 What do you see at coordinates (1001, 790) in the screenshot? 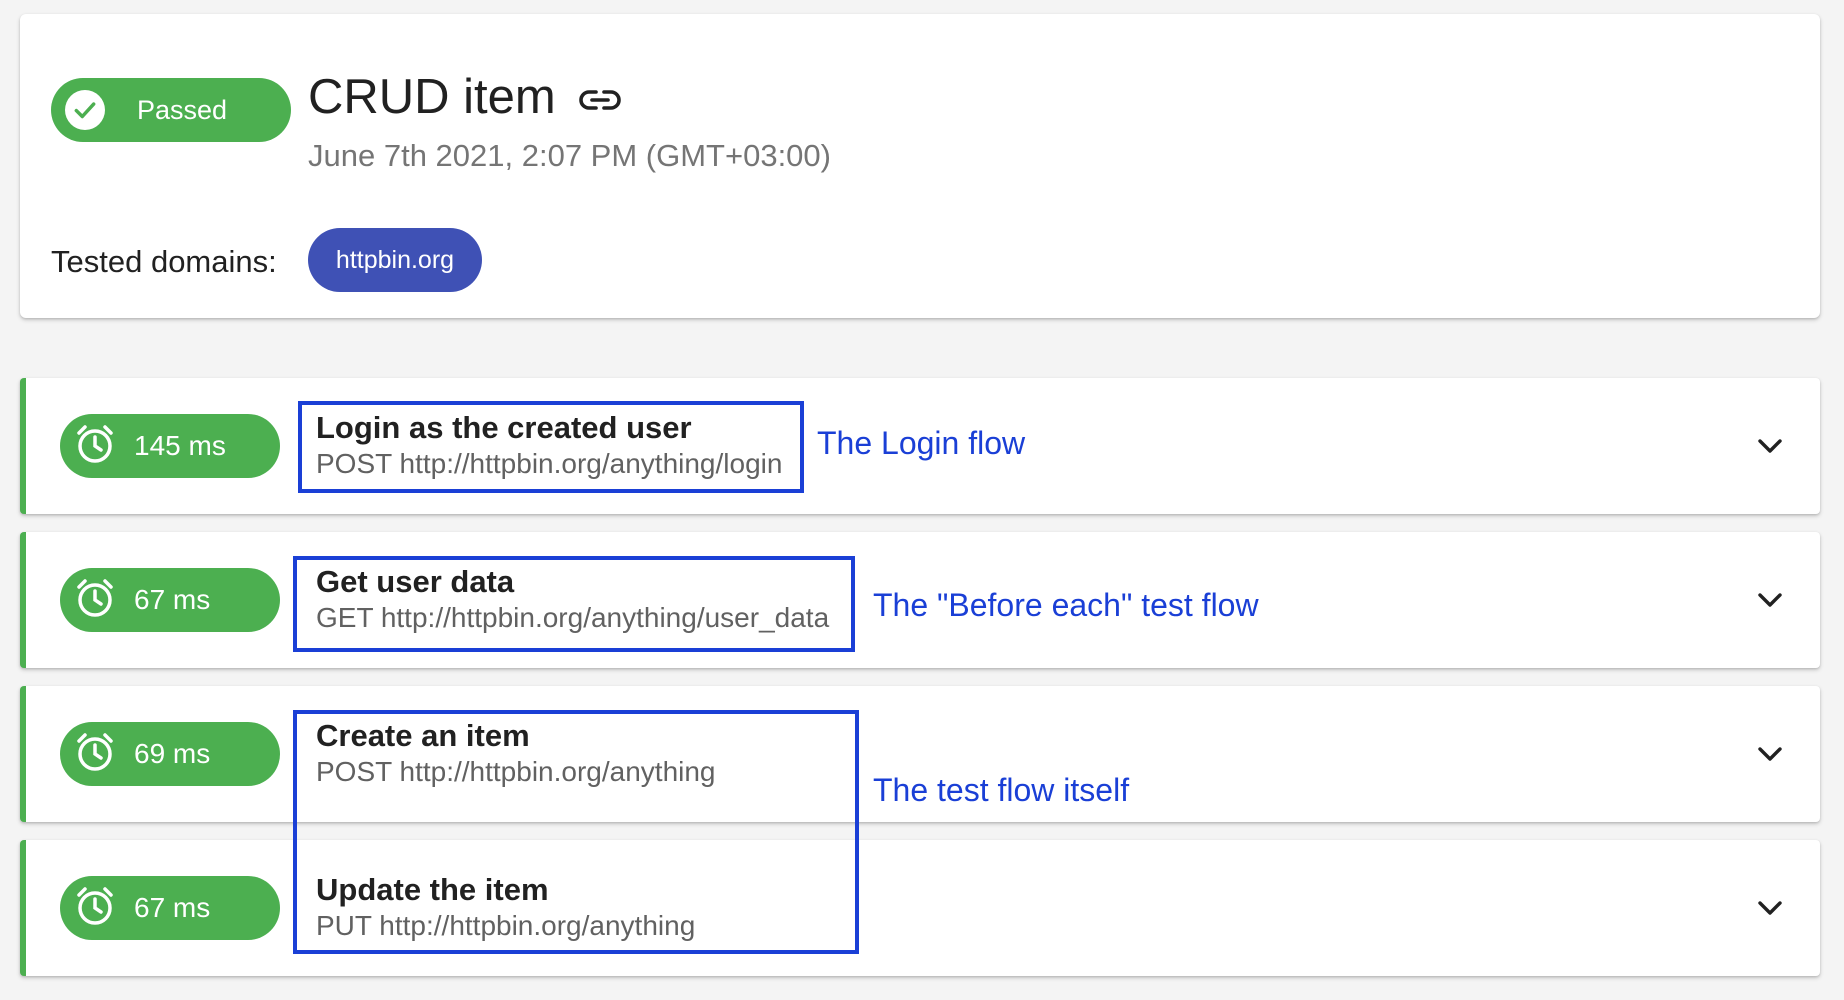
I see `test-flow-annotation: The test flow itself` at bounding box center [1001, 790].